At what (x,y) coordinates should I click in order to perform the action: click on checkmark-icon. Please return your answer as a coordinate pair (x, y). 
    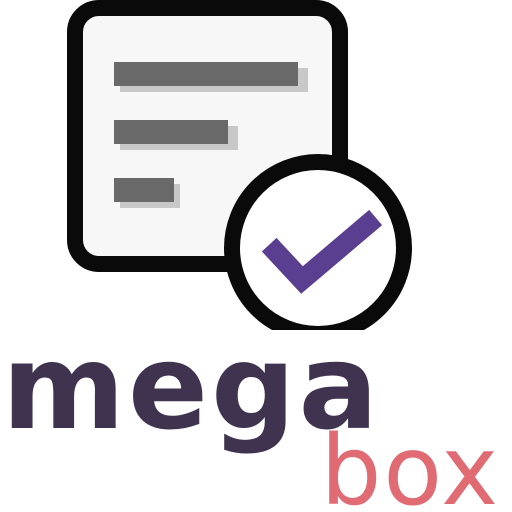
    Looking at the image, I should click on (318, 242).